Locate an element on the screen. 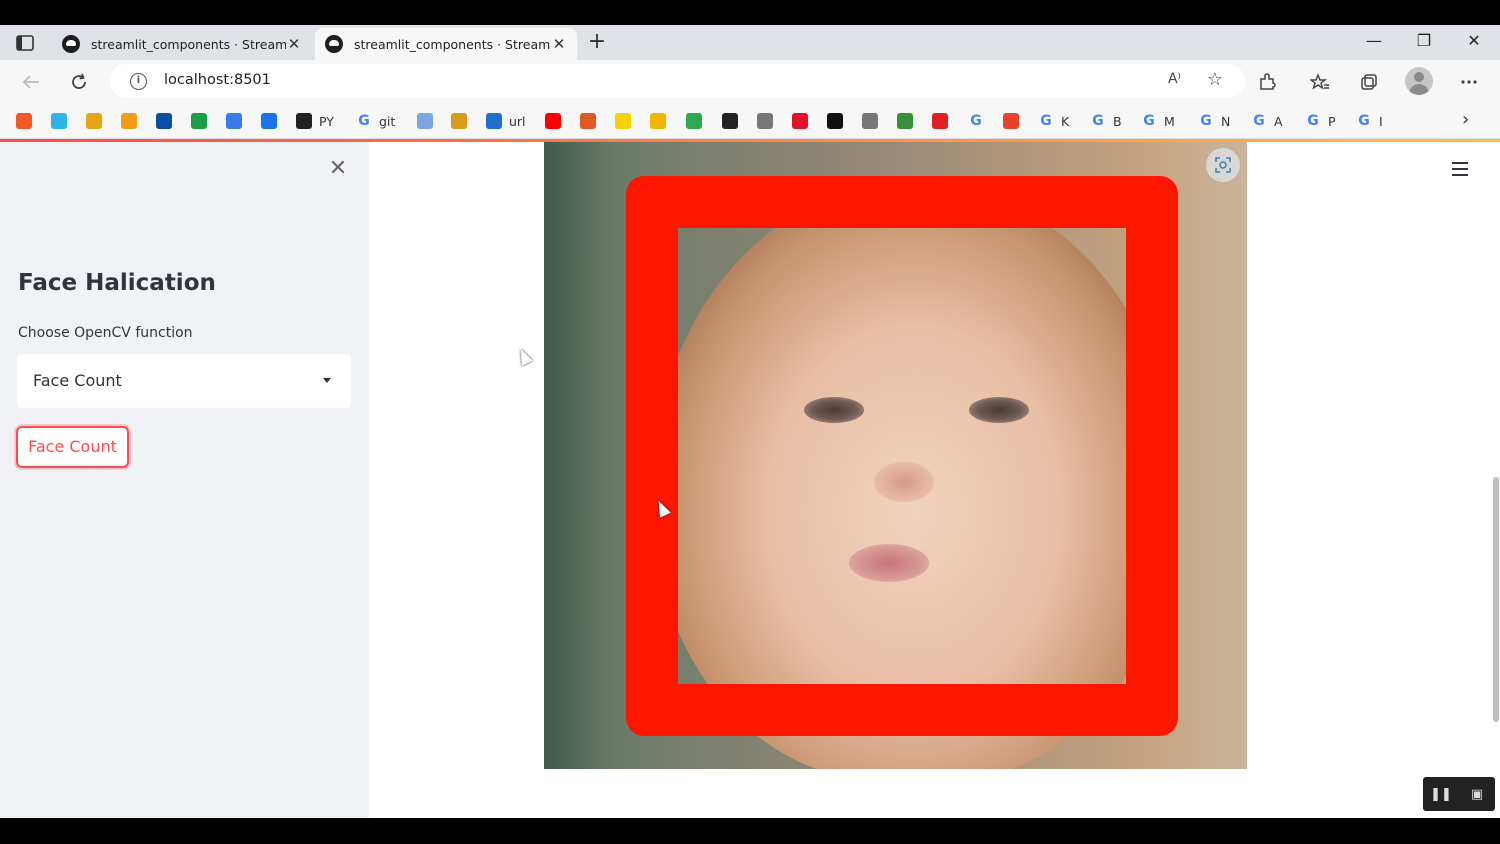 This screenshot has width=1500, height=844. bookmark-18-icon is located at coordinates (694, 121).